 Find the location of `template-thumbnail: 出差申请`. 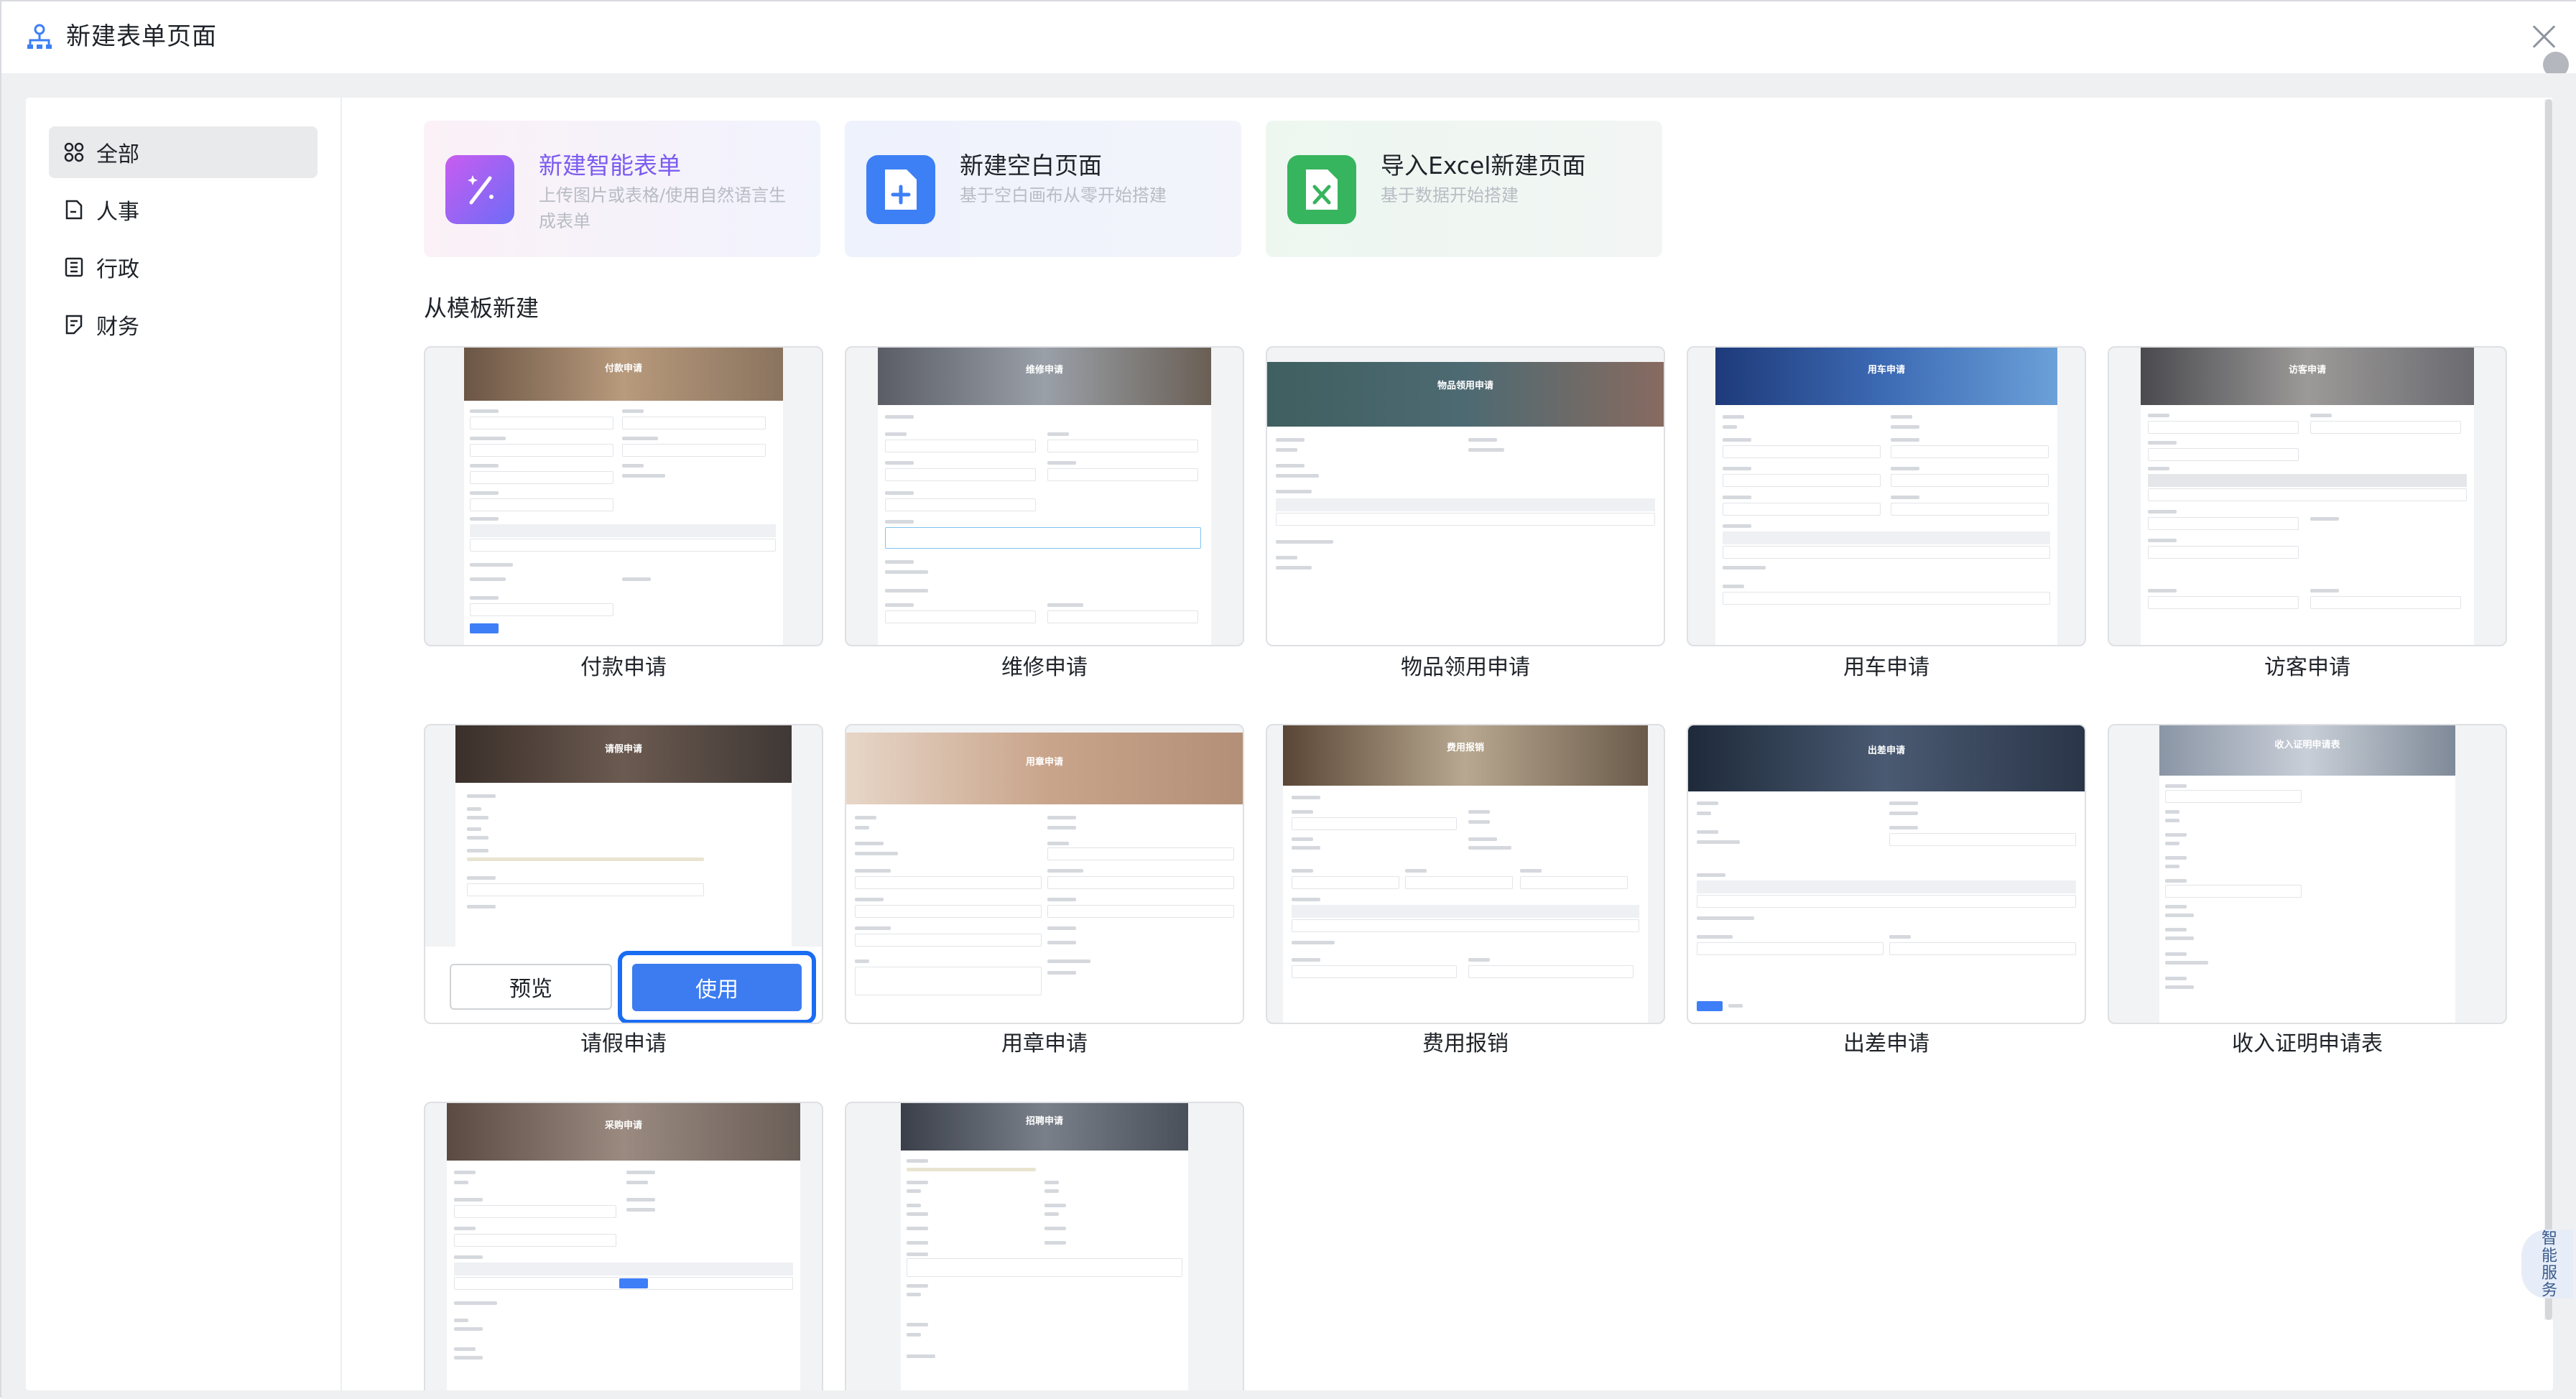

template-thumbnail: 出差申请 is located at coordinates (1886, 874).